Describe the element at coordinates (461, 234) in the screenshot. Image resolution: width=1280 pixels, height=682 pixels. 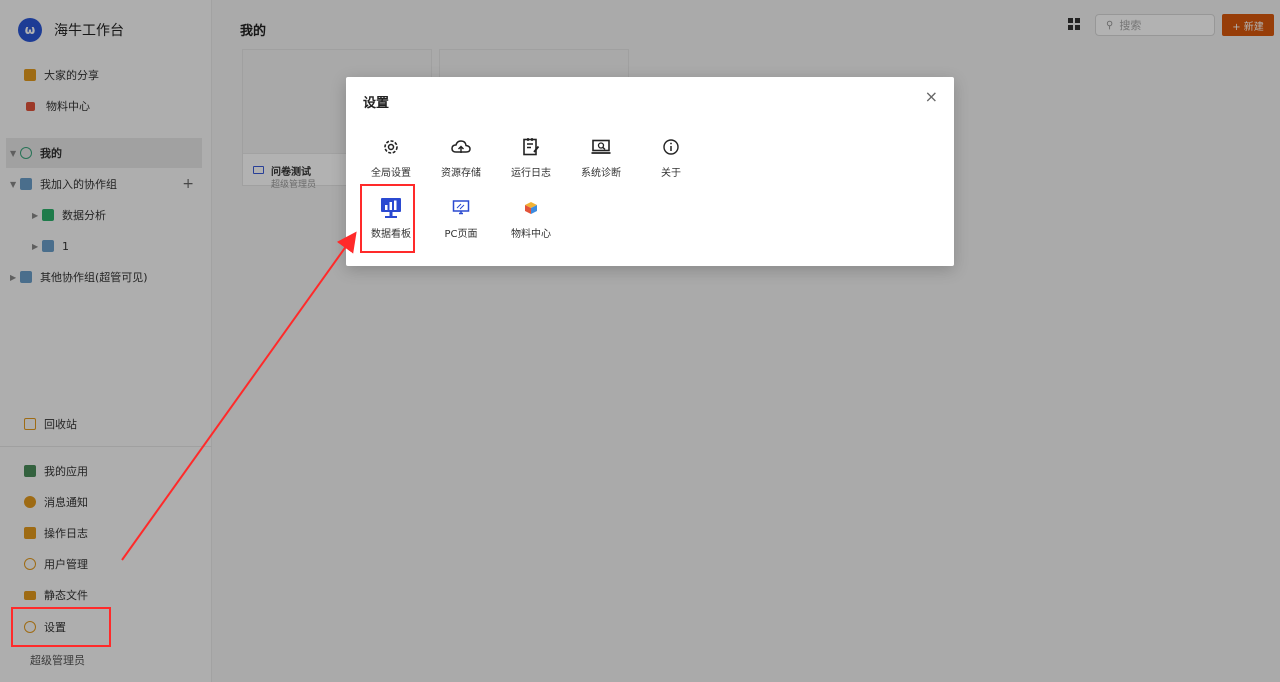
I see `tile-label: PC页面` at that location.